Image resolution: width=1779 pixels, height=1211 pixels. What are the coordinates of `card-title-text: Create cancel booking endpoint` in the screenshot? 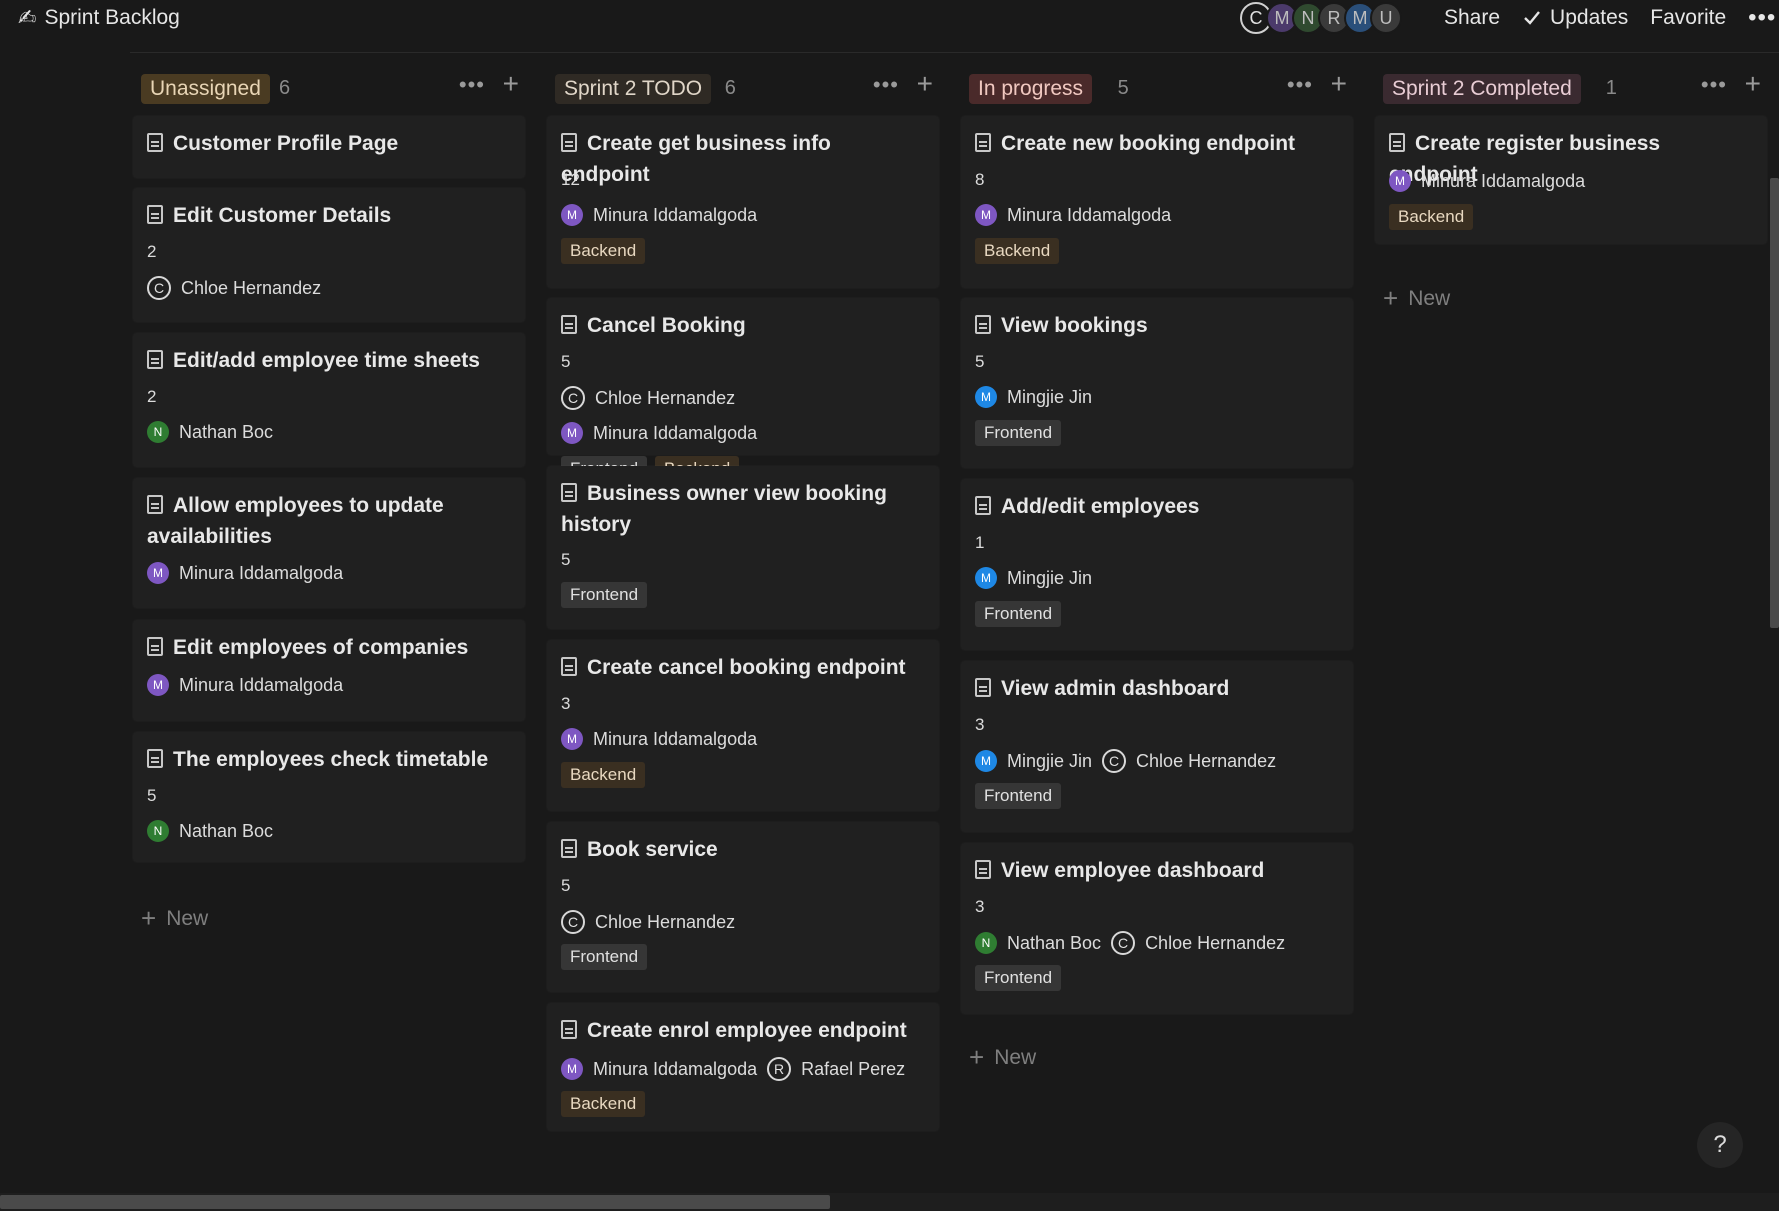 It's located at (746, 667).